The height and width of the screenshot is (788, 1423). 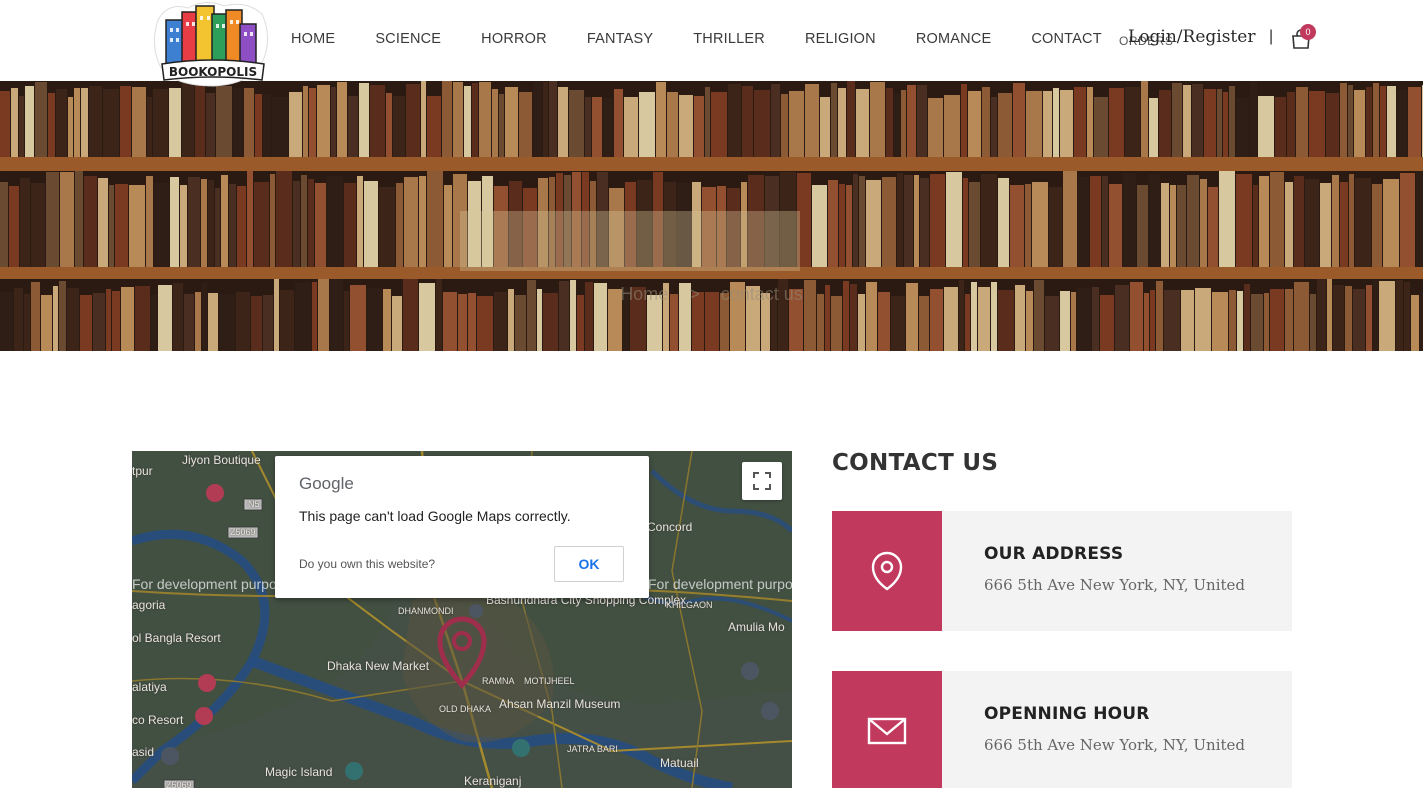 What do you see at coordinates (689, 605) in the screenshot?
I see `map-place-label: KHILGAON` at bounding box center [689, 605].